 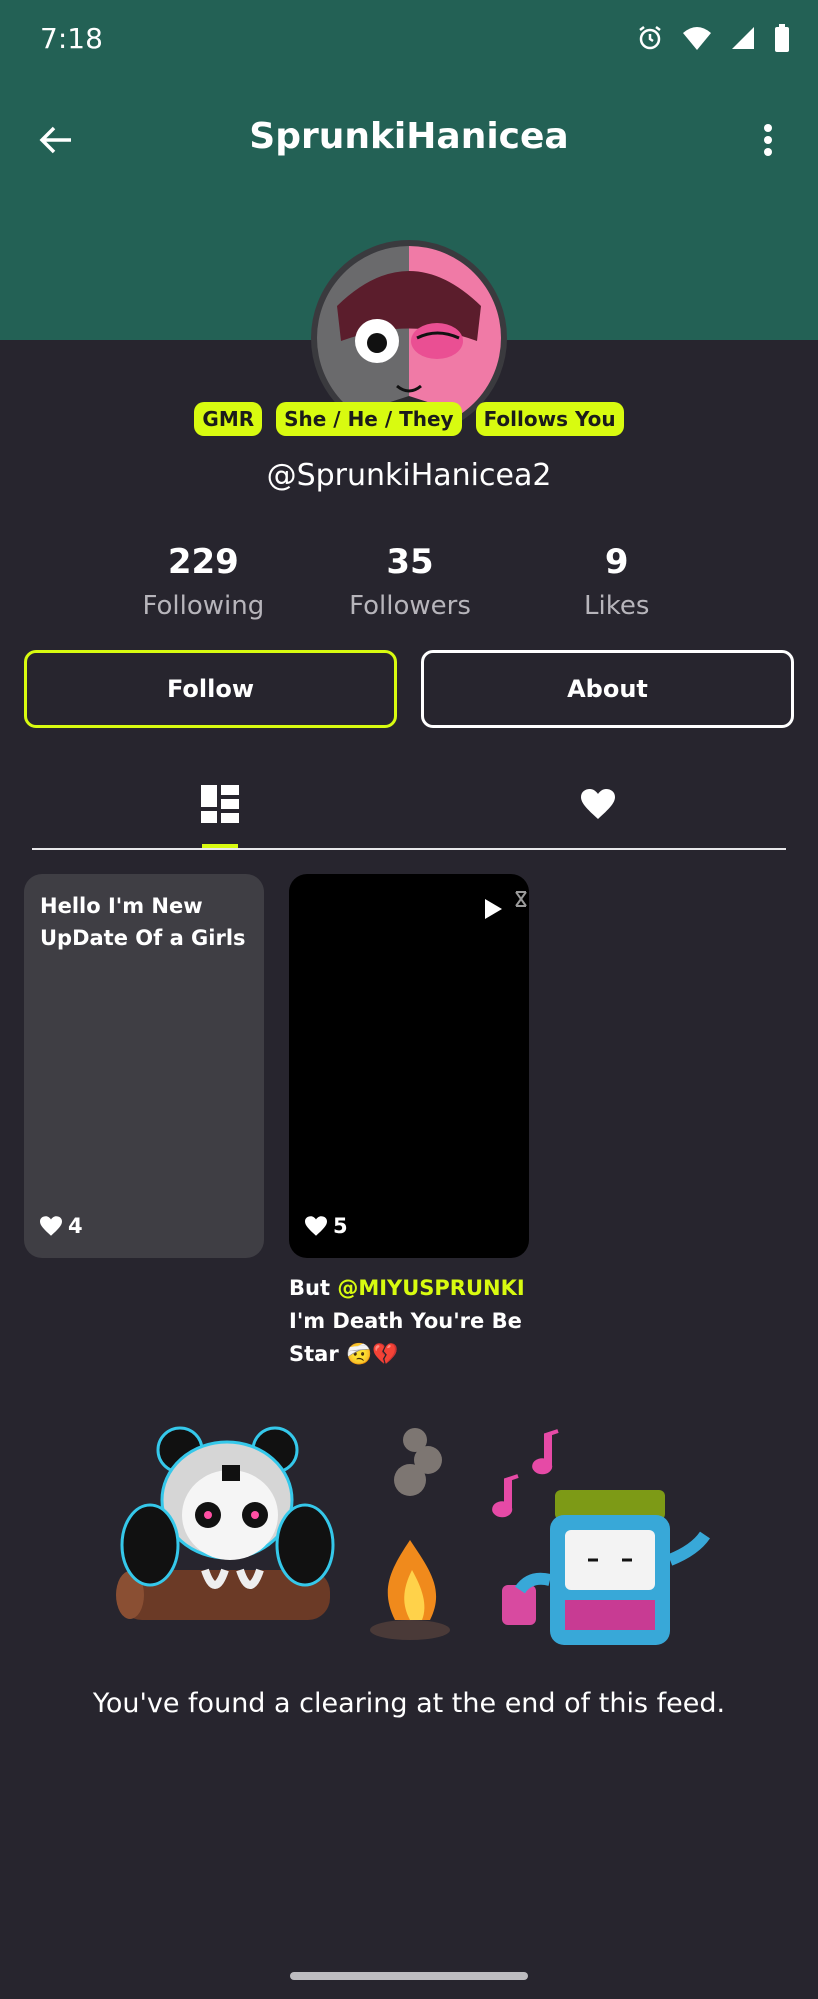 I want to click on tab-liked, so click(x=598, y=804).